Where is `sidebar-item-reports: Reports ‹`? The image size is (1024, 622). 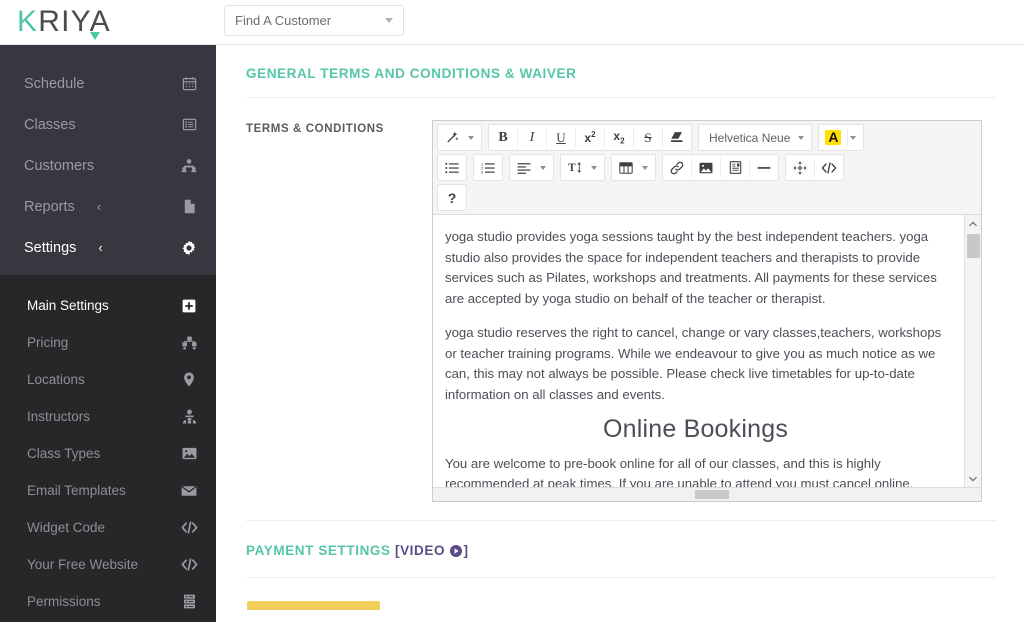 sidebar-item-reports: Reports ‹ is located at coordinates (108, 206).